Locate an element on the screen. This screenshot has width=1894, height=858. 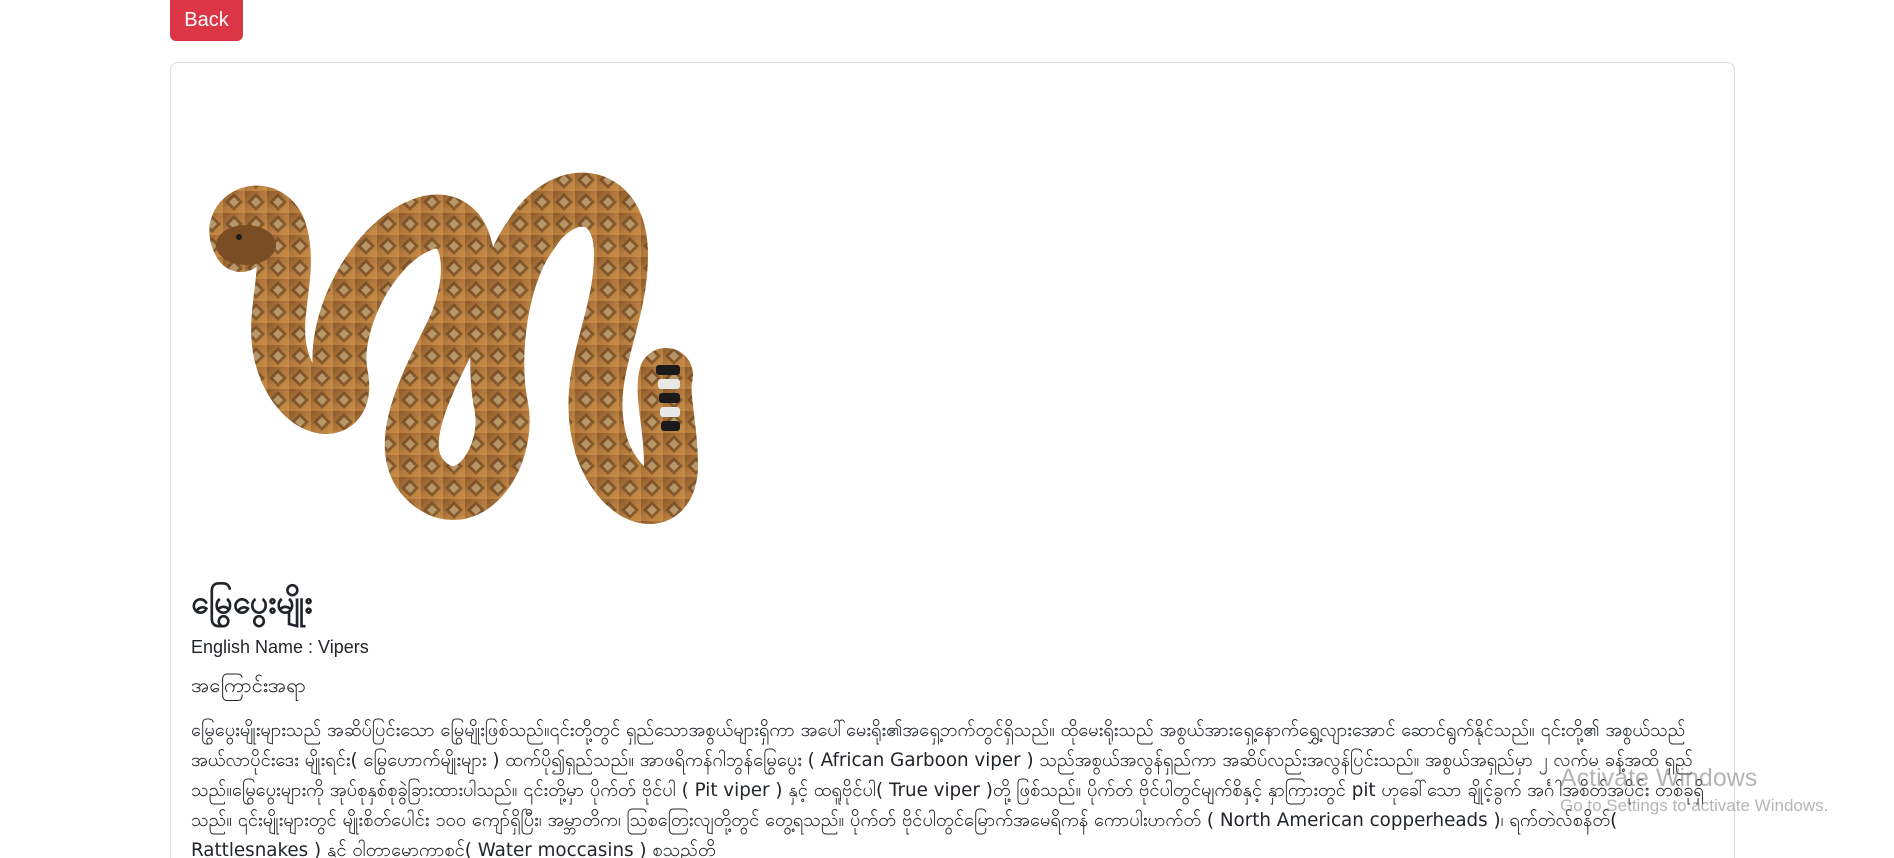
back-button: Back is located at coordinates (206, 20).